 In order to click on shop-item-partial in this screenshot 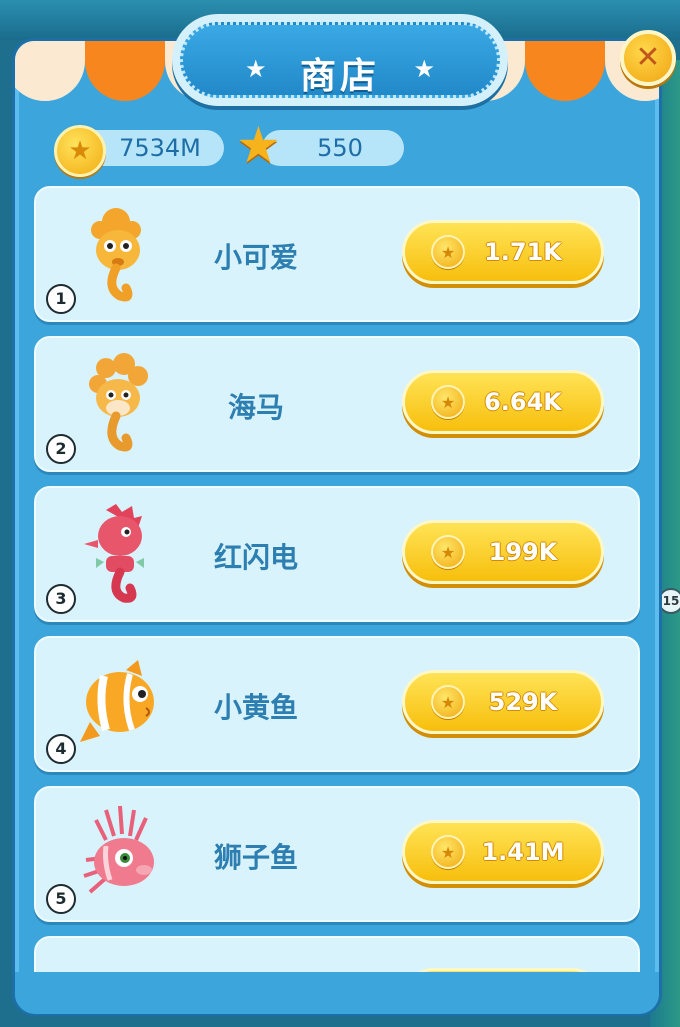, I will do `click(337, 954)`.